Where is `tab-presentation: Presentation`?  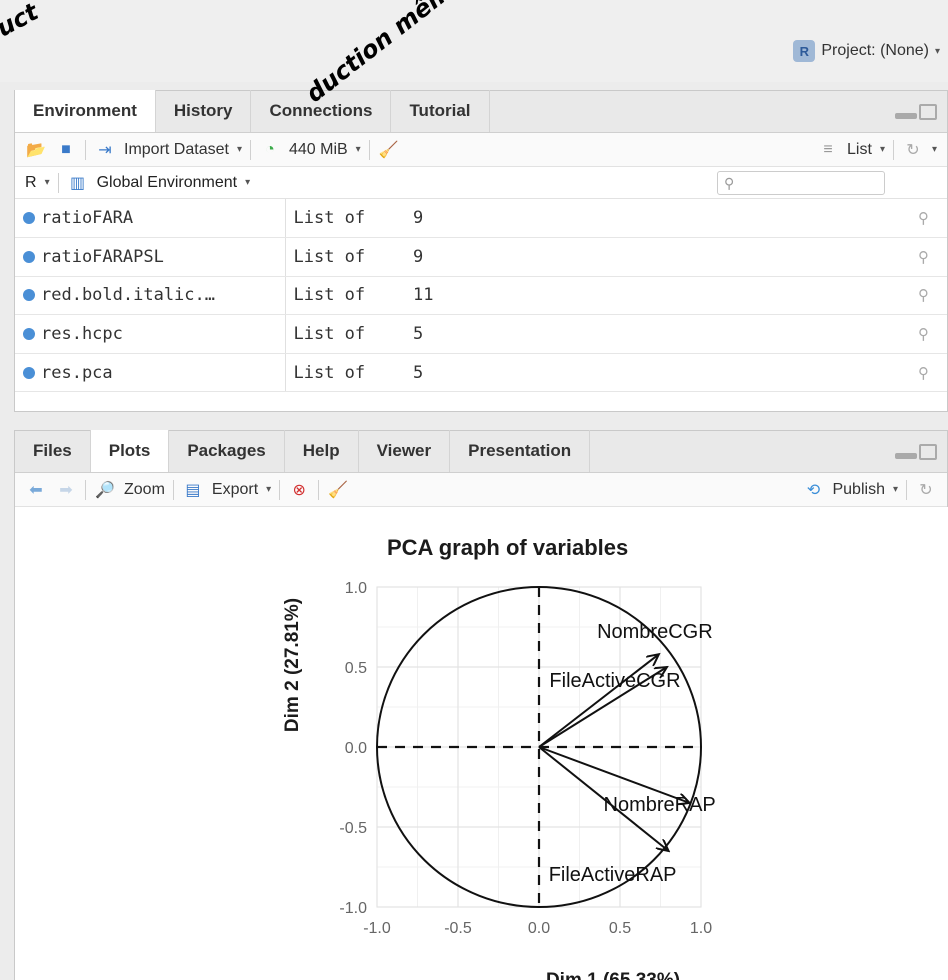 tab-presentation: Presentation is located at coordinates (520, 451).